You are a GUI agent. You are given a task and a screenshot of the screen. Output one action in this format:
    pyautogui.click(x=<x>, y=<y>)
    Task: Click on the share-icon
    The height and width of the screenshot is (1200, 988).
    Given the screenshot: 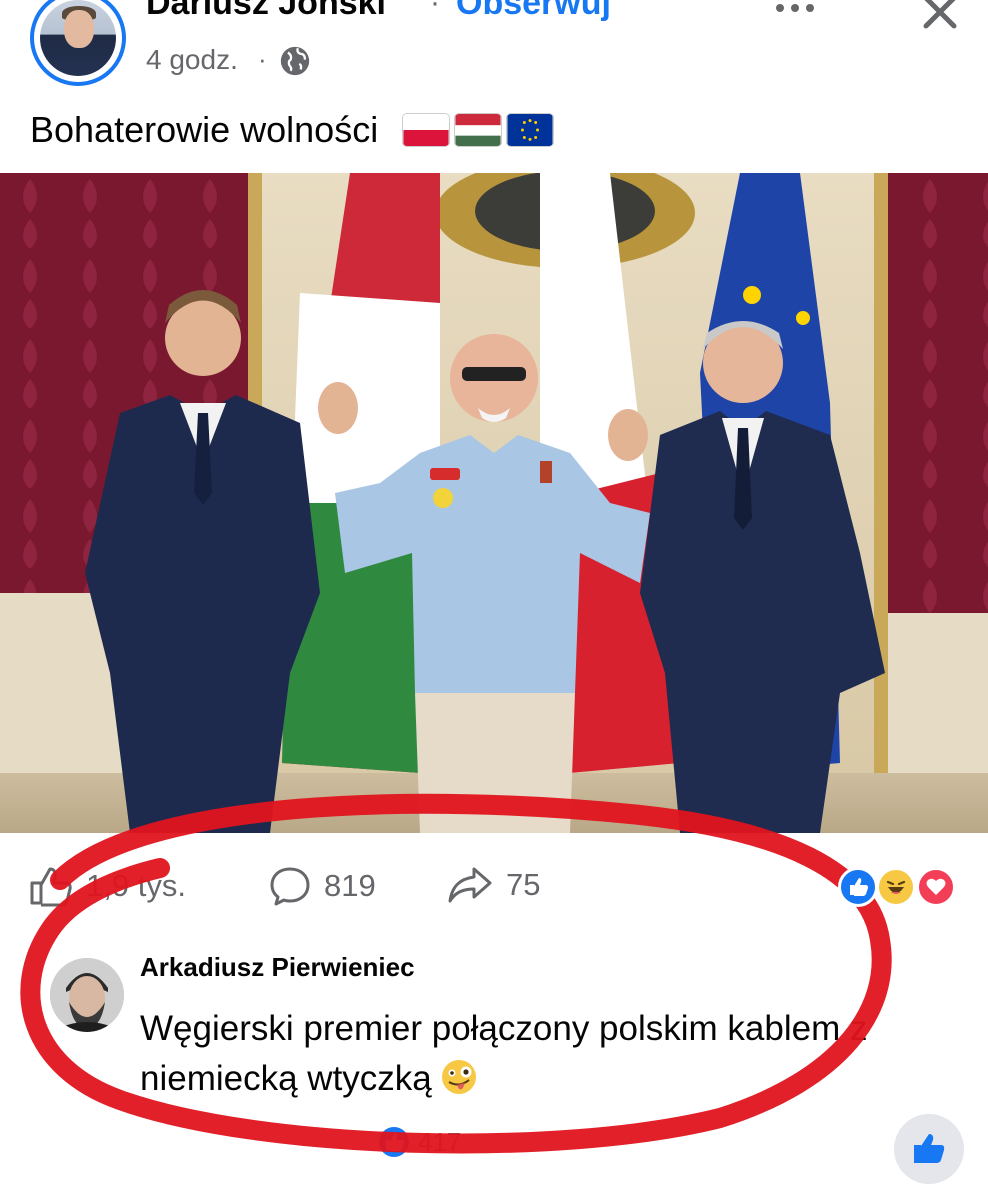 What is the action you would take?
    pyautogui.click(x=470, y=885)
    